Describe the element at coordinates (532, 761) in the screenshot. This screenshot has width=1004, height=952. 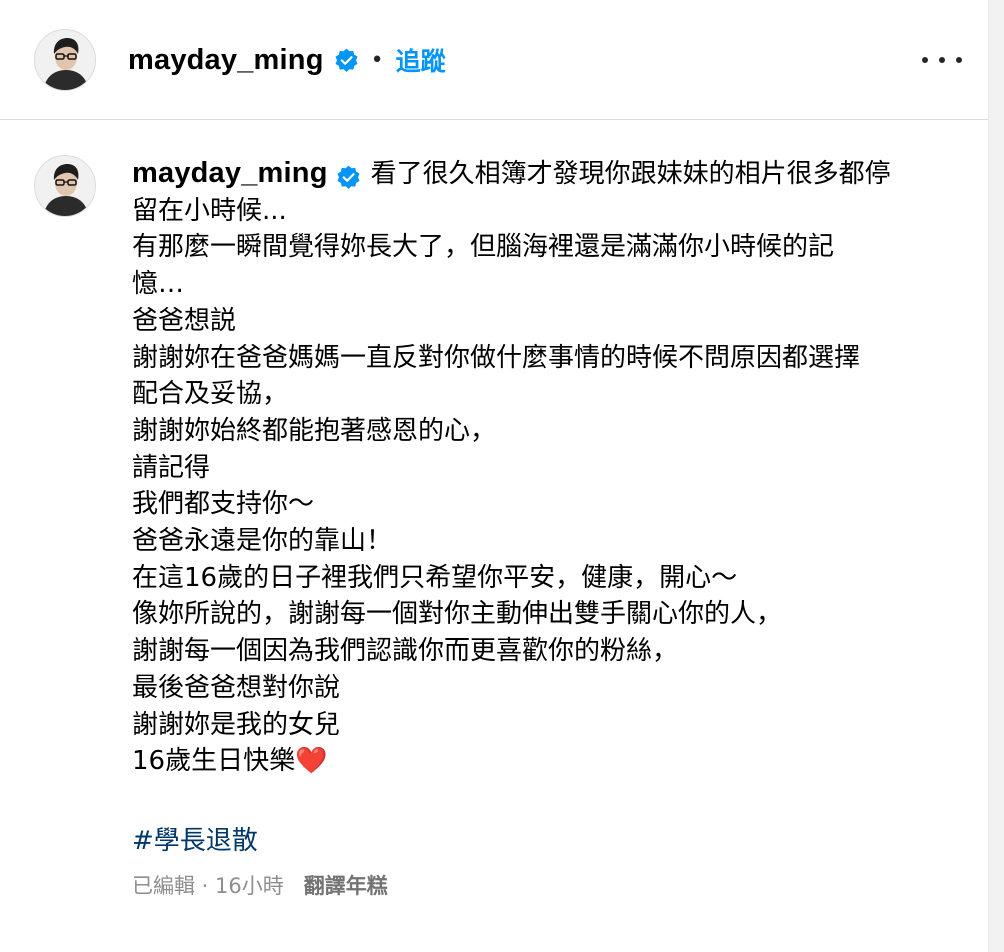
I see `caption-line: 16歲生日快樂❤️` at that location.